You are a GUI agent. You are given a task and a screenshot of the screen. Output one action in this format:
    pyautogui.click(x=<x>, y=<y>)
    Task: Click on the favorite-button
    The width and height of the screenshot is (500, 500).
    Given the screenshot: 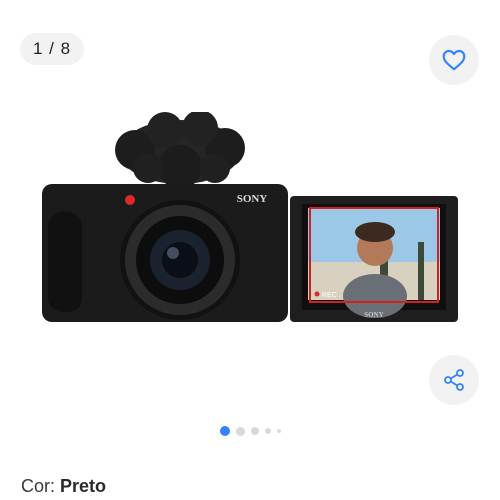 What is the action you would take?
    pyautogui.click(x=454, y=60)
    